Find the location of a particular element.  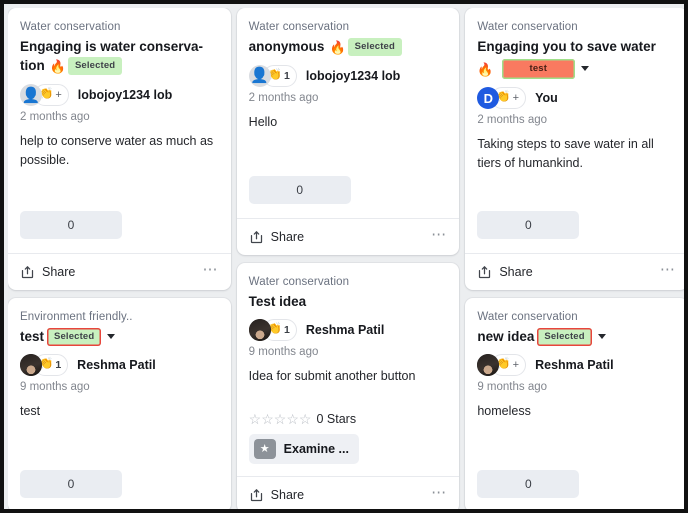

star-icons: ☆ ☆ ☆ ☆ ☆ is located at coordinates (280, 419).